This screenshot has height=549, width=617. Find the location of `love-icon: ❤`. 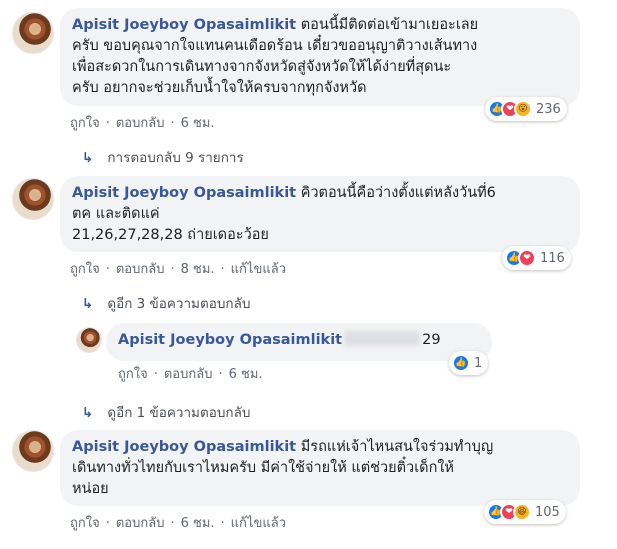

love-icon: ❤ is located at coordinates (527, 258).